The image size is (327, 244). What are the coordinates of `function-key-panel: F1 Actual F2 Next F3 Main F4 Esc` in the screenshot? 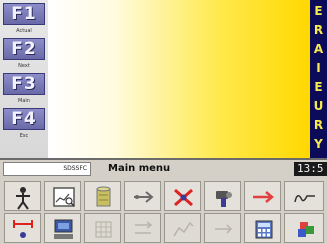 It's located at (24, 79).